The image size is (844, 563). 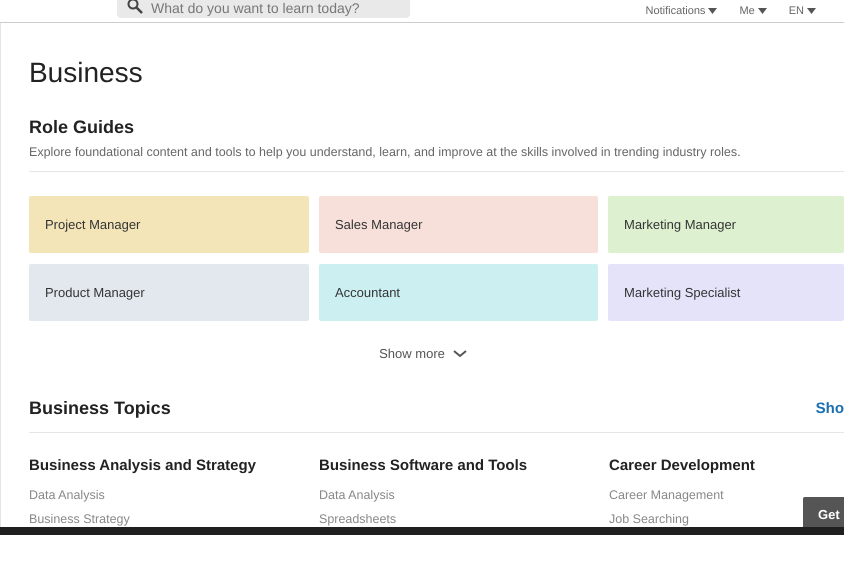 What do you see at coordinates (458, 224) in the screenshot?
I see `role-guide-card: Sales Manager` at bounding box center [458, 224].